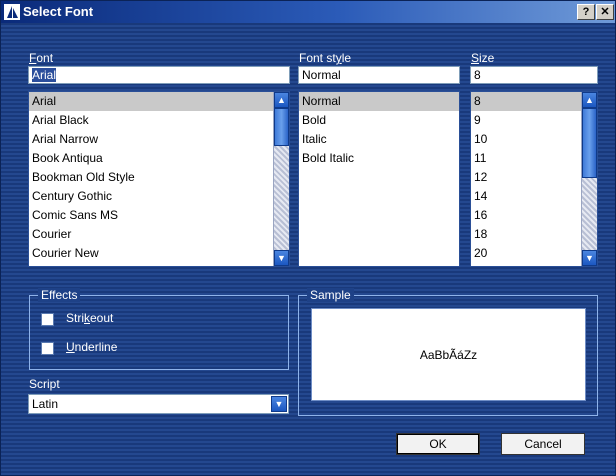 Image resolution: width=616 pixels, height=476 pixels. I want to click on ok-button: OK, so click(438, 444).